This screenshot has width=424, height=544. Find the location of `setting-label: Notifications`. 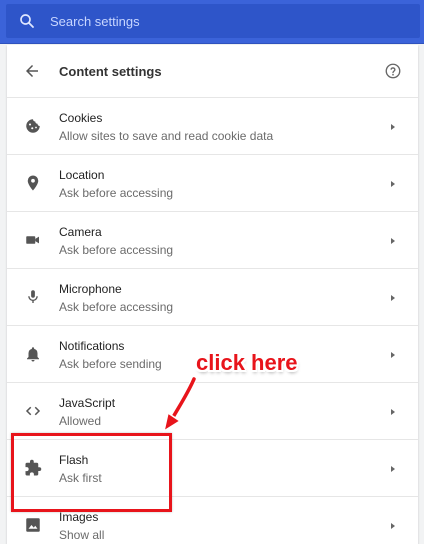

setting-label: Notifications is located at coordinates (92, 346).